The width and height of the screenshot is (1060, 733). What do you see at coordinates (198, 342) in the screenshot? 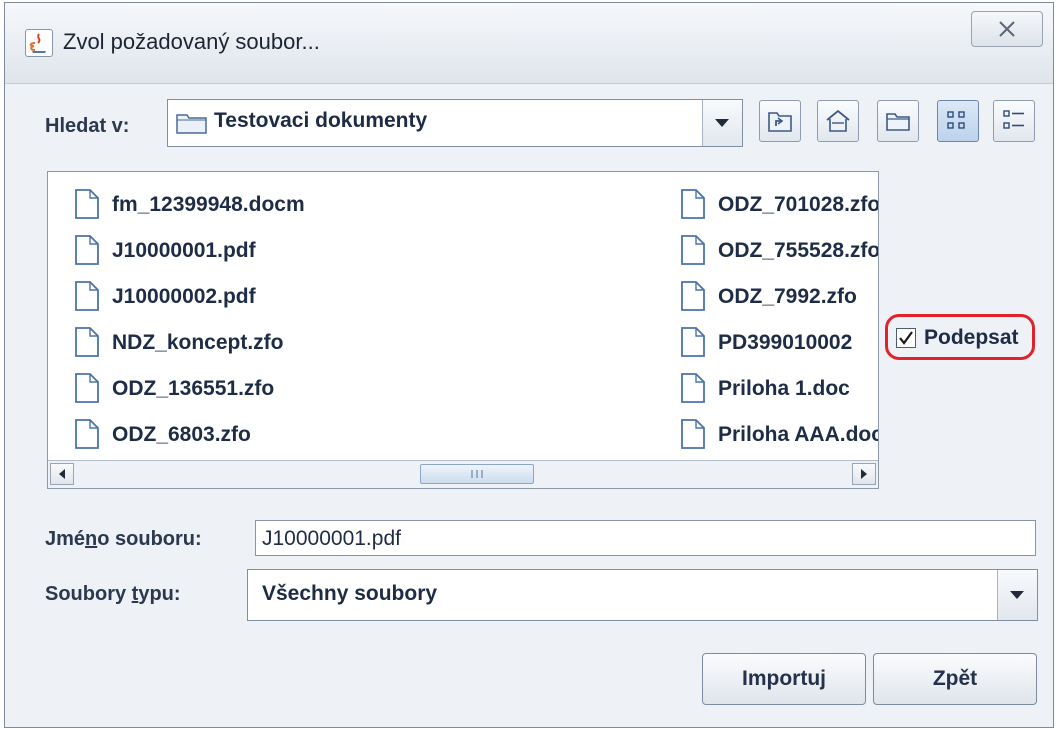
I see `file-name: NDZ_koncept.zfo` at bounding box center [198, 342].